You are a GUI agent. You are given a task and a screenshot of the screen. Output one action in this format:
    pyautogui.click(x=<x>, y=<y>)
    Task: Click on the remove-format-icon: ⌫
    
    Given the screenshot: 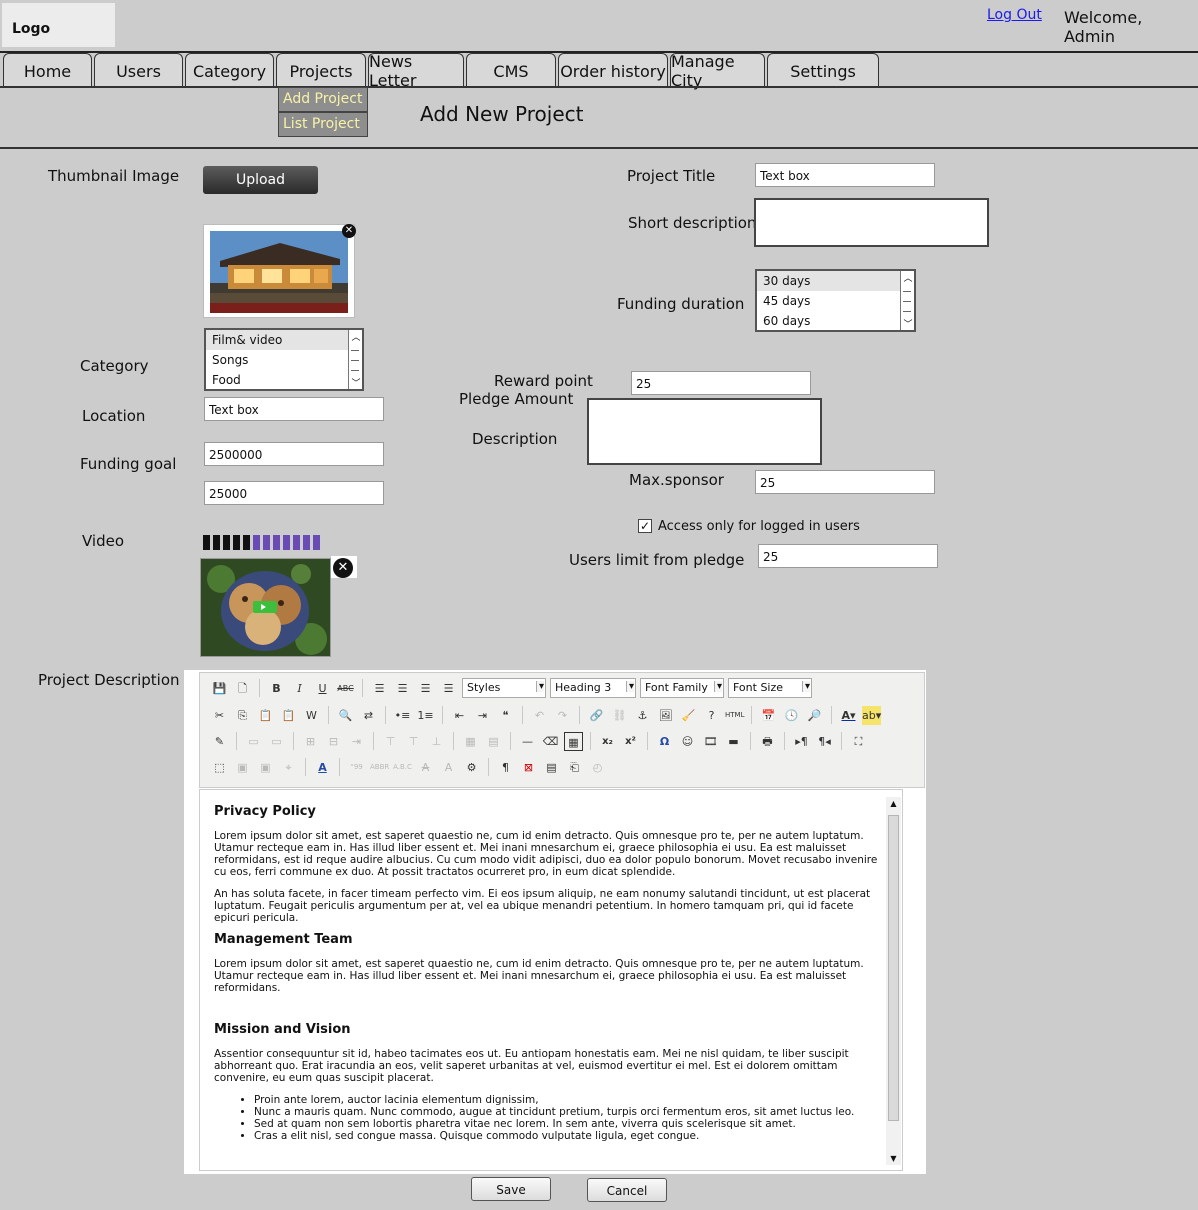 What is the action you would take?
    pyautogui.click(x=550, y=741)
    